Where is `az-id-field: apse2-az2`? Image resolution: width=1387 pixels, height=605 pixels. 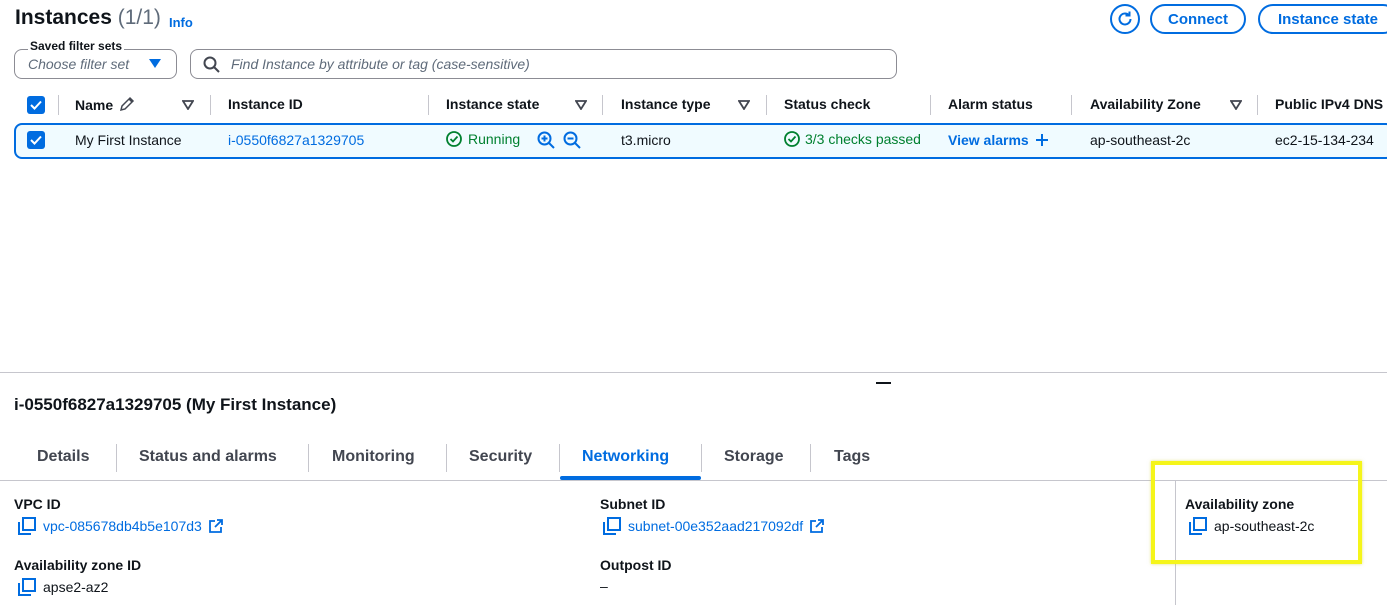 az-id-field: apse2-az2 is located at coordinates (63, 587).